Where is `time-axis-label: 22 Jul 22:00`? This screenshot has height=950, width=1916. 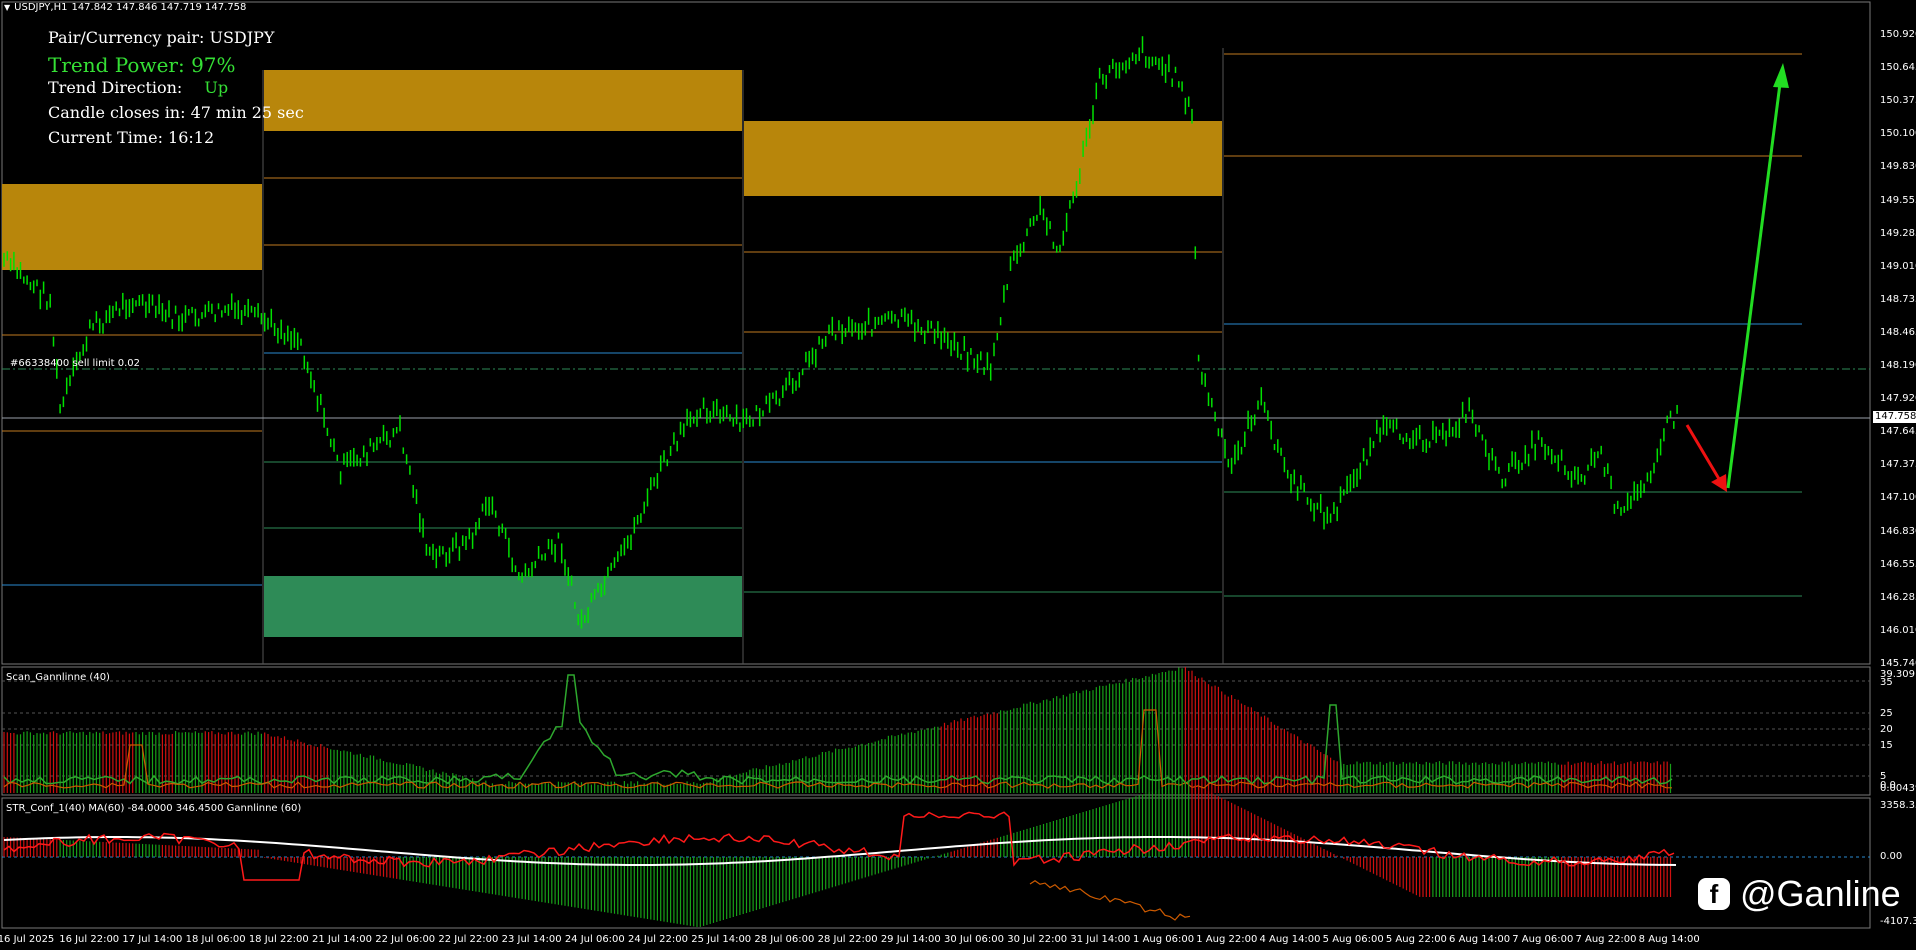
time-axis-label: 22 Jul 22:00 is located at coordinates (468, 939).